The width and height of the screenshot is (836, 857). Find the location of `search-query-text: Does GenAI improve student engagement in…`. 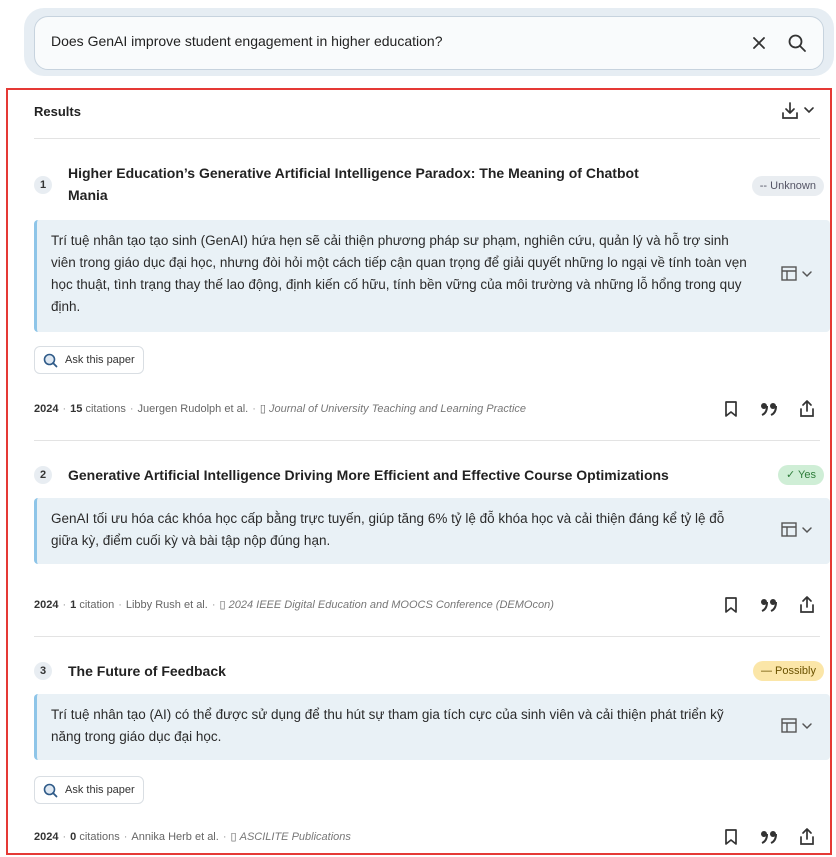

search-query-text: Does GenAI improve student engagement in… is located at coordinates (247, 41).